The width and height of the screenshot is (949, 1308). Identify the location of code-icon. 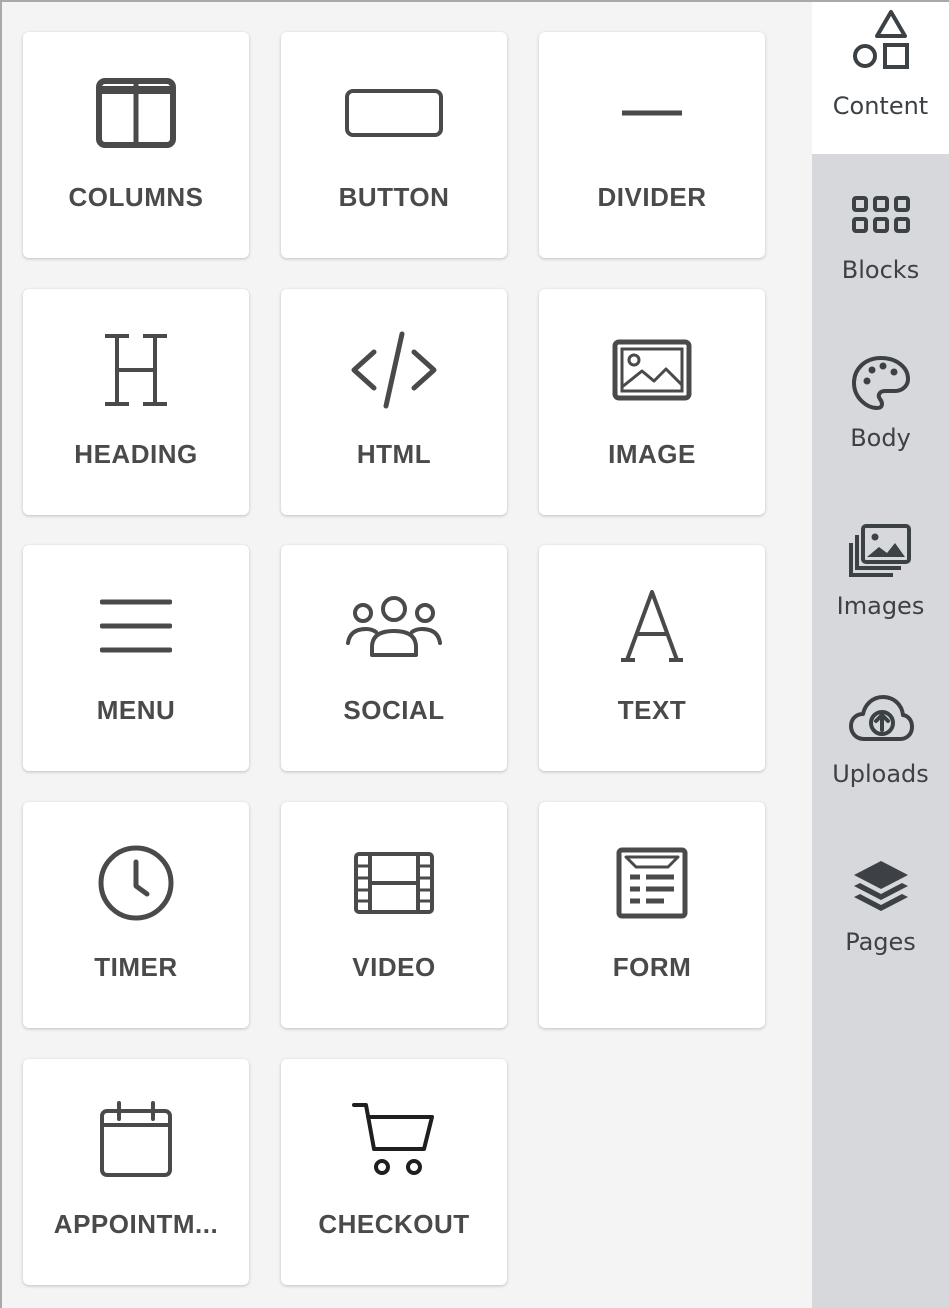
(394, 370).